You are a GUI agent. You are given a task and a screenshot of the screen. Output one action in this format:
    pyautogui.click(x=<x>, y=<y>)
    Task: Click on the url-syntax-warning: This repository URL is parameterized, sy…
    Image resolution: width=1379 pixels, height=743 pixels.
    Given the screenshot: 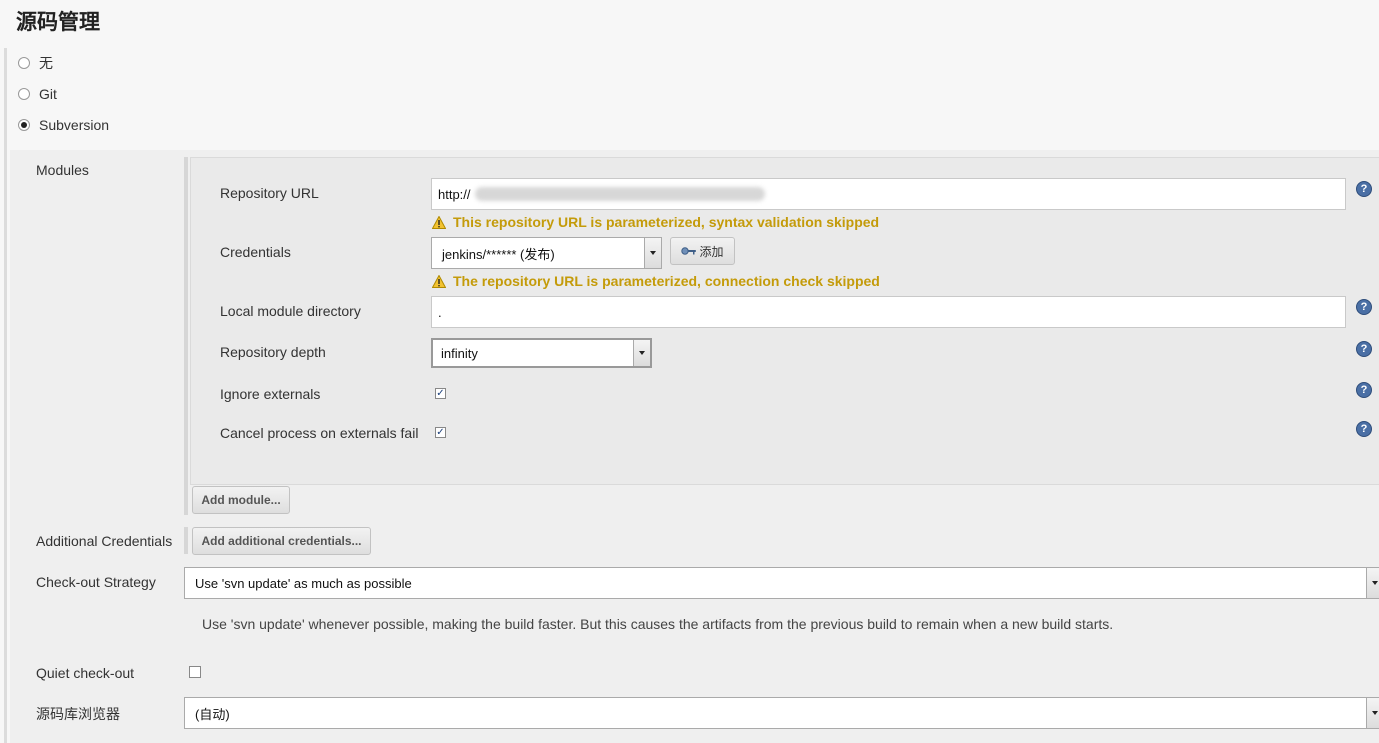 What is the action you would take?
    pyautogui.click(x=655, y=222)
    